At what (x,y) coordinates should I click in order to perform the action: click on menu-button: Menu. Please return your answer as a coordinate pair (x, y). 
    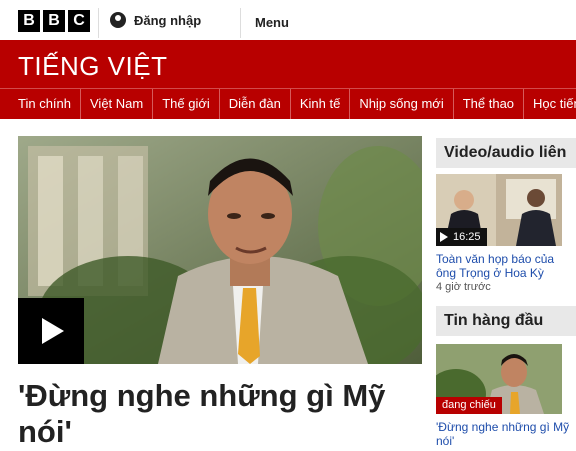
    Looking at the image, I should click on (272, 22).